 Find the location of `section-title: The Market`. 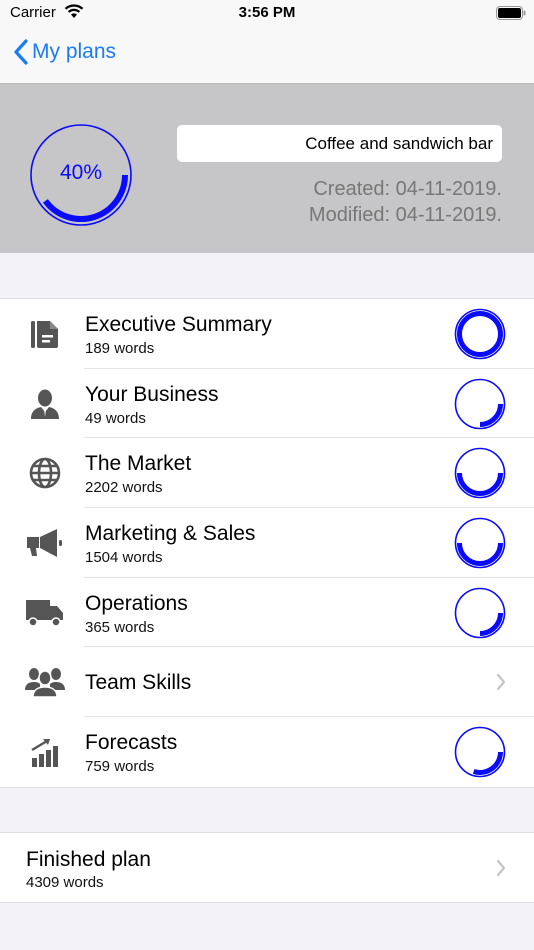

section-title: The Market is located at coordinates (138, 464).